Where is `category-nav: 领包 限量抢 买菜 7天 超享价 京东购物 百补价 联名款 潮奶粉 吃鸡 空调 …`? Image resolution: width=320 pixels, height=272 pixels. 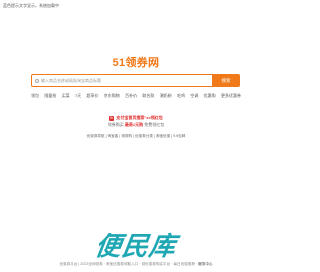 category-nav: 领包 限量抢 买菜 7天 超享价 京东购物 百补价 联名款 潮奶粉 吃鸡 空调 … is located at coordinates (136, 96).